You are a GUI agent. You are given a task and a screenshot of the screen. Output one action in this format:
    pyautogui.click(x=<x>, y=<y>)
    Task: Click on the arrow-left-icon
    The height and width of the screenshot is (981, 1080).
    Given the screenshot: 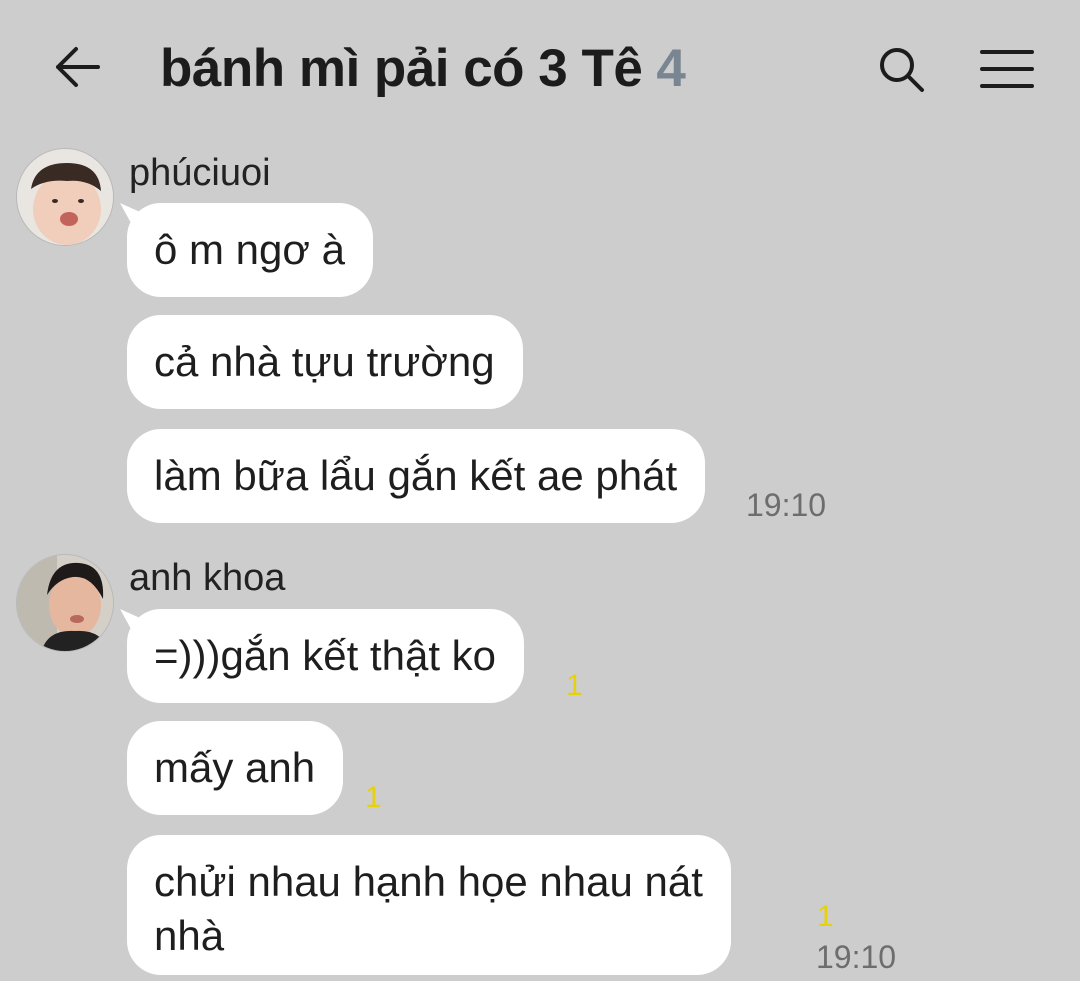 What is the action you would take?
    pyautogui.click(x=78, y=67)
    